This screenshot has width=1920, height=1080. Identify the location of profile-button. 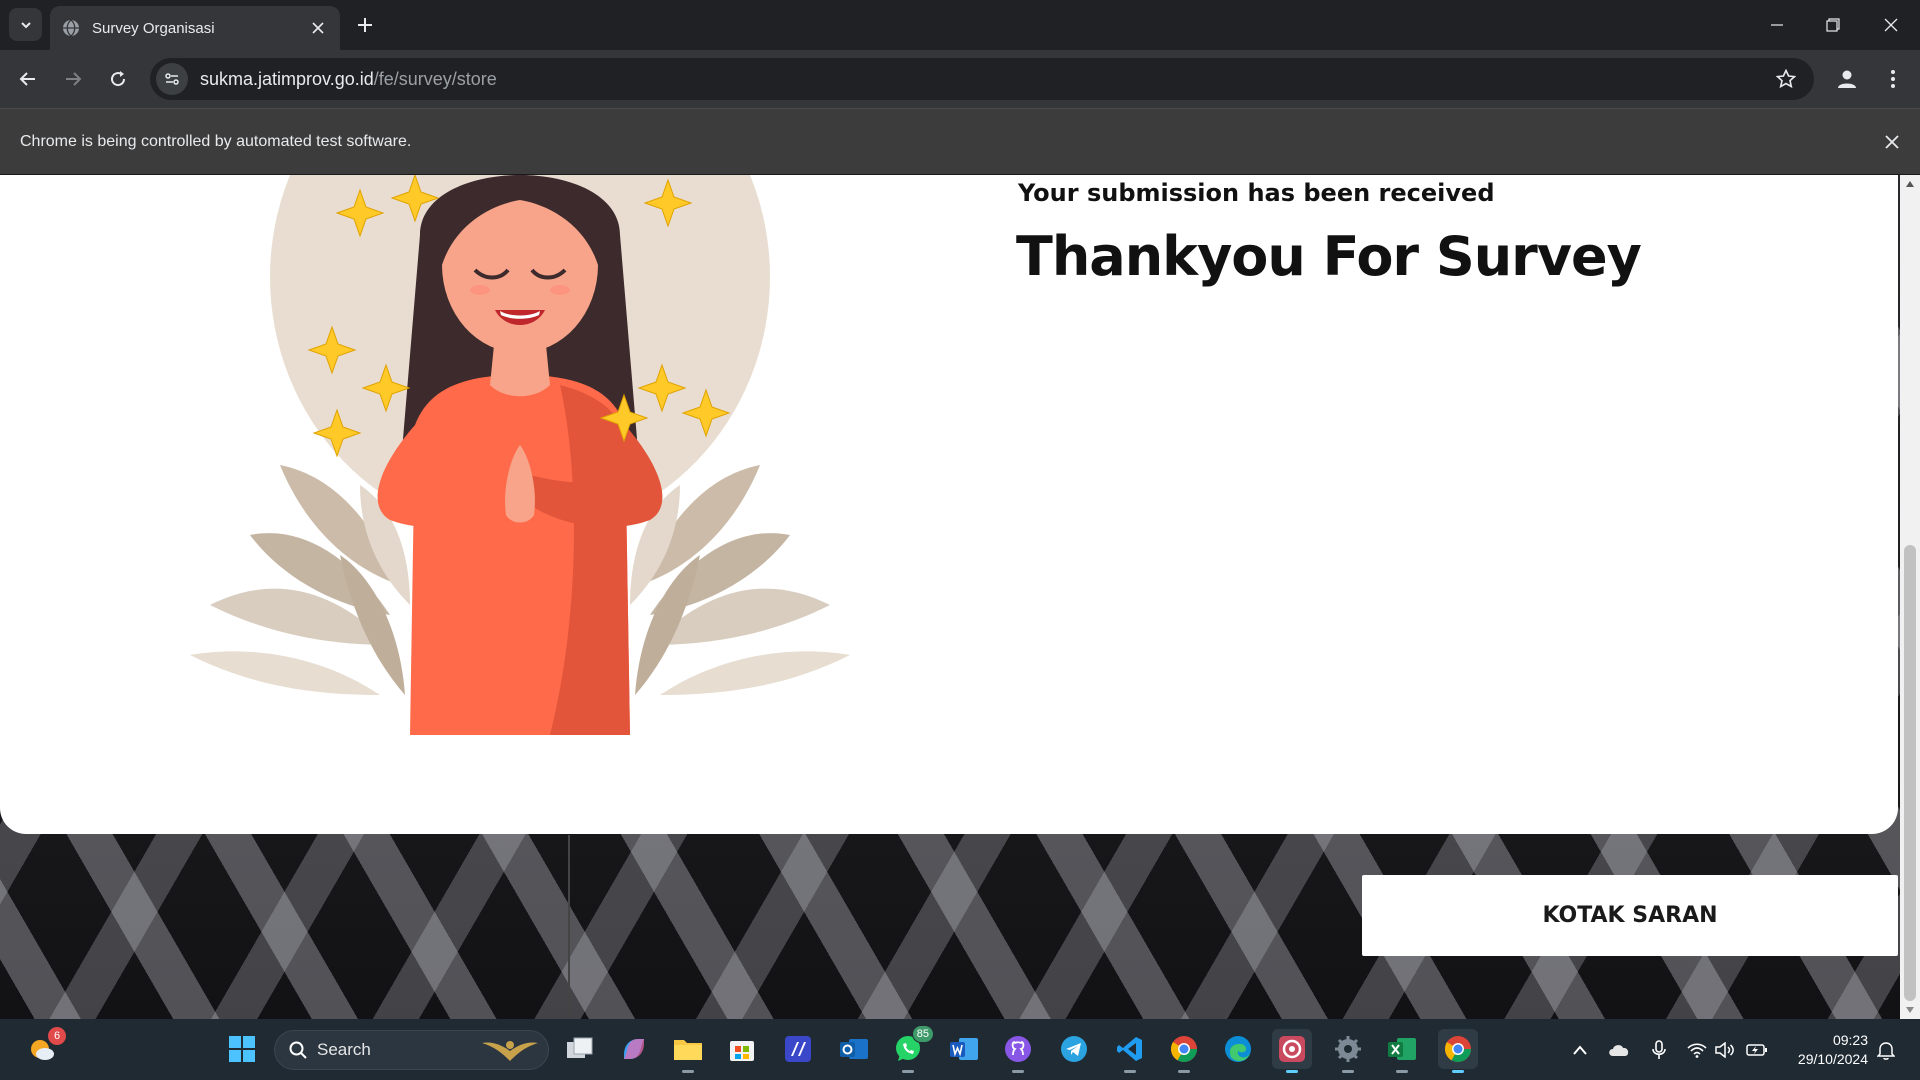
(1847, 79).